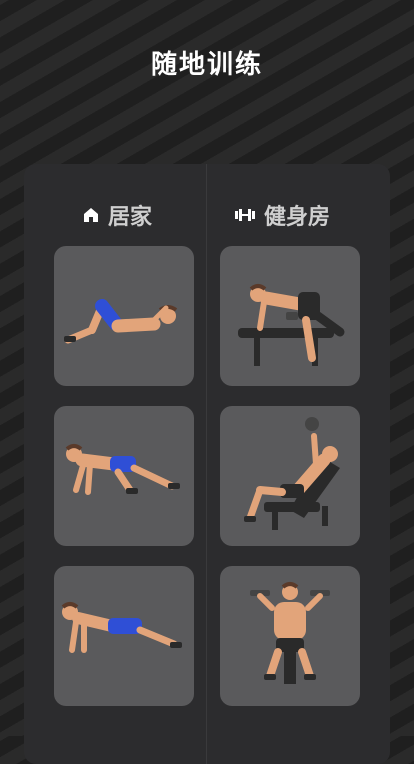 Image resolution: width=414 pixels, height=764 pixels. What do you see at coordinates (121, 627) in the screenshot?
I see `push-up-illustration` at bounding box center [121, 627].